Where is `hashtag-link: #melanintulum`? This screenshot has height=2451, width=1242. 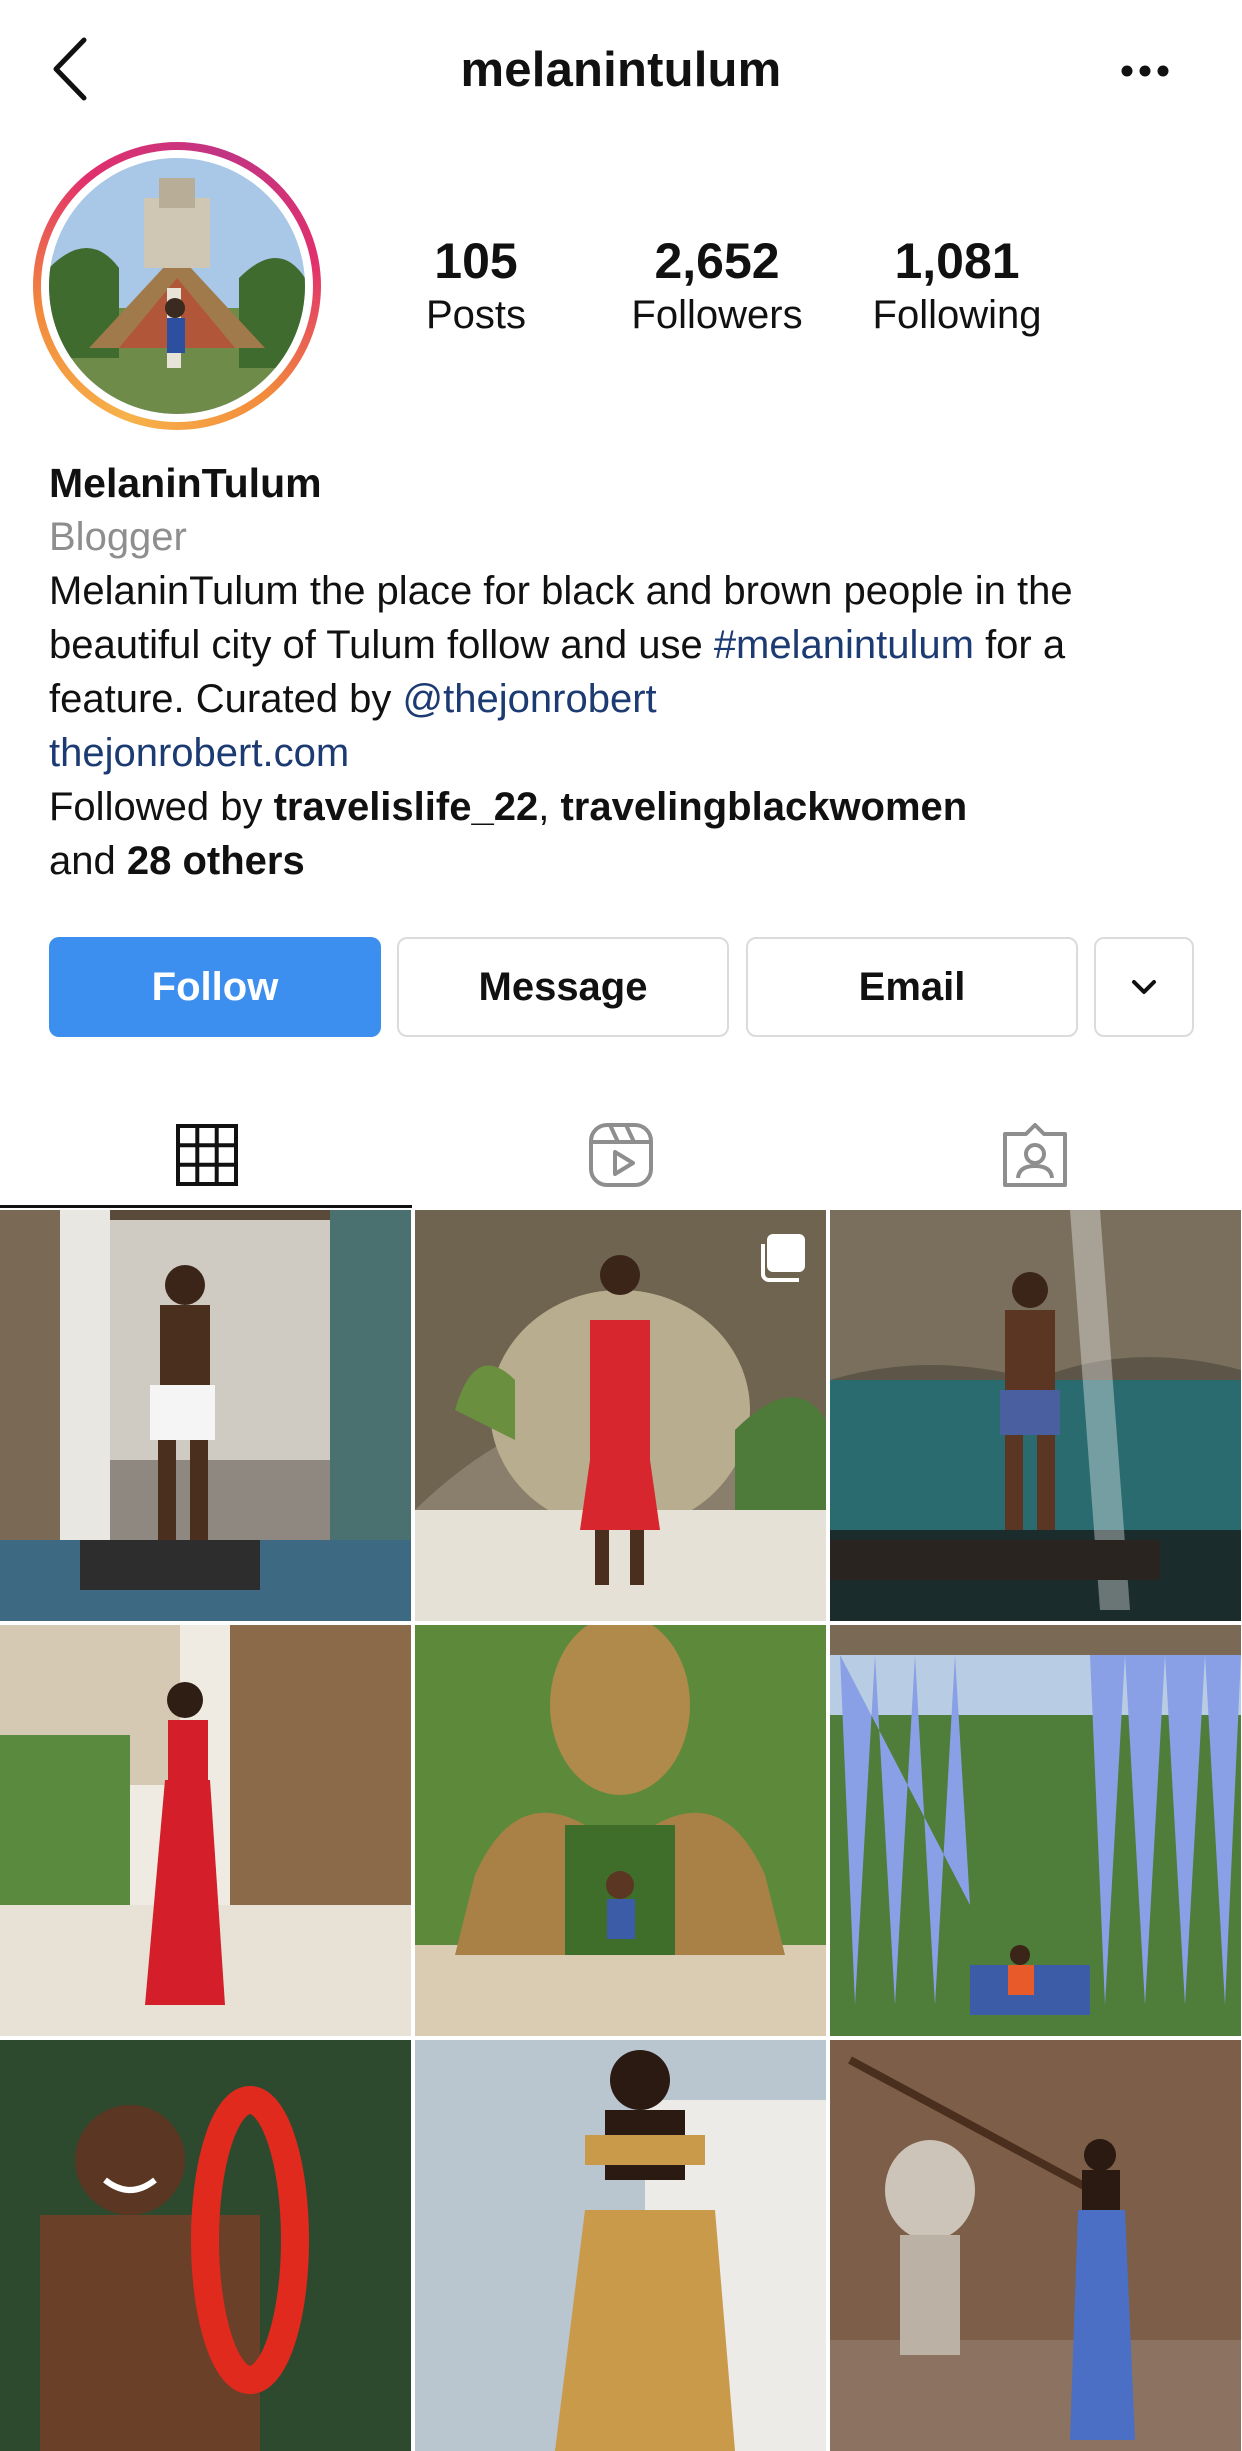
hashtag-link: #melanintulum is located at coordinates (844, 645).